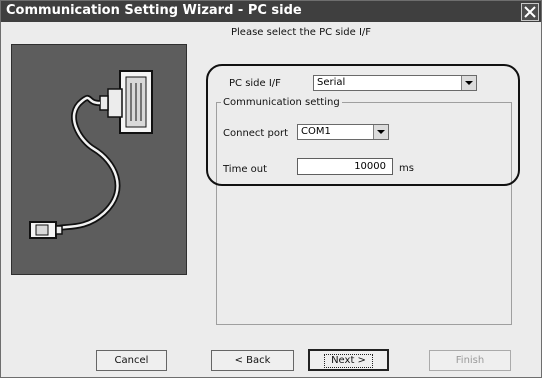  I want to click on close-button, so click(530, 12).